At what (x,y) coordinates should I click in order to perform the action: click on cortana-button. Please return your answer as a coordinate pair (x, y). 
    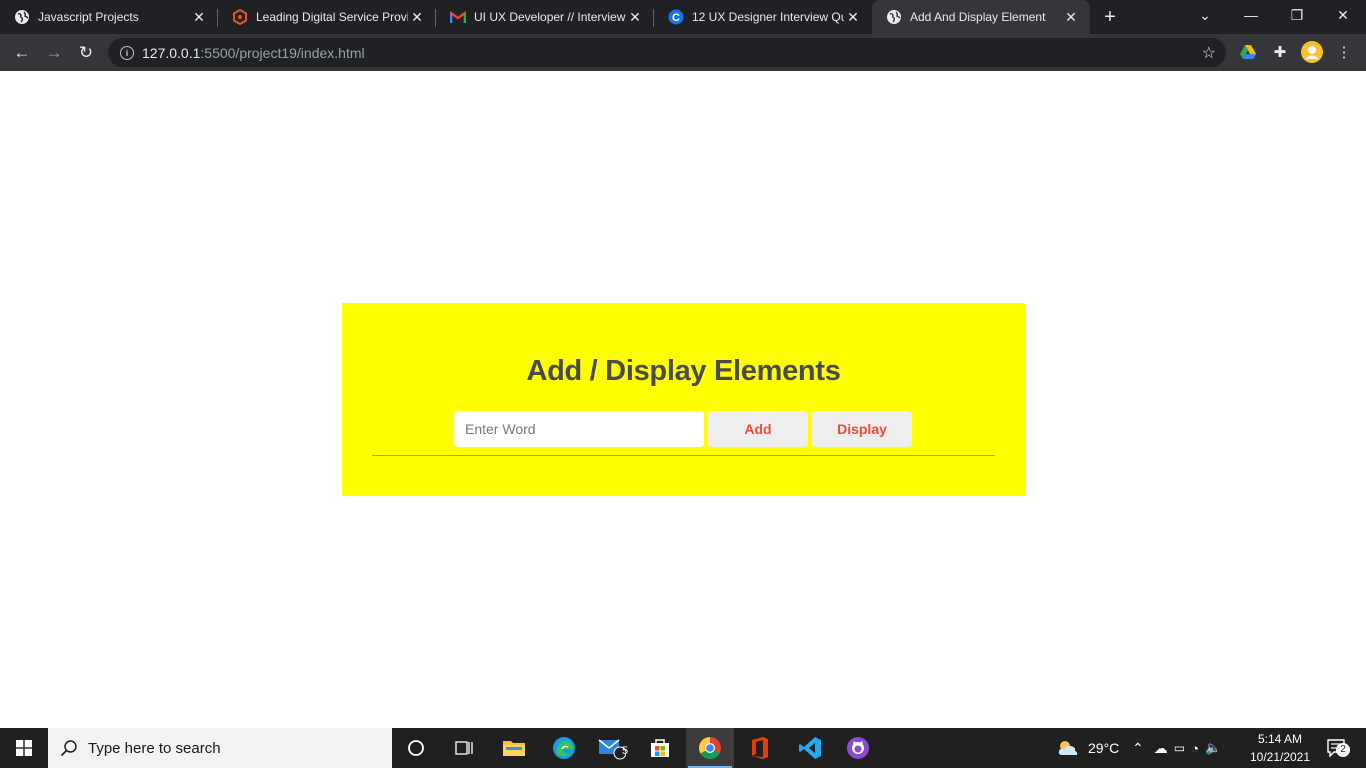
    Looking at the image, I should click on (416, 748).